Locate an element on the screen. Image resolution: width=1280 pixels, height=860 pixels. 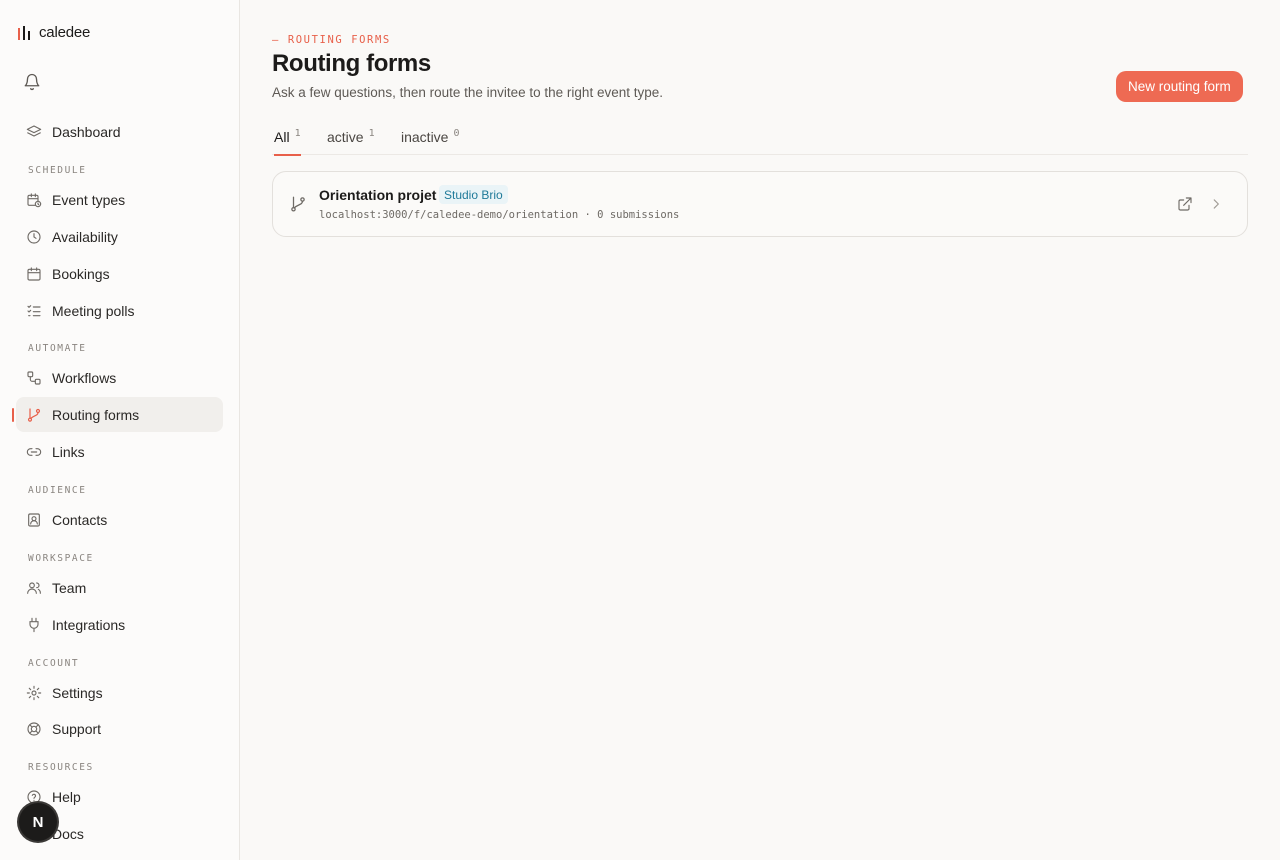
sidebar-item-meeting-polls: Meeting polls is located at coordinates (119, 310).